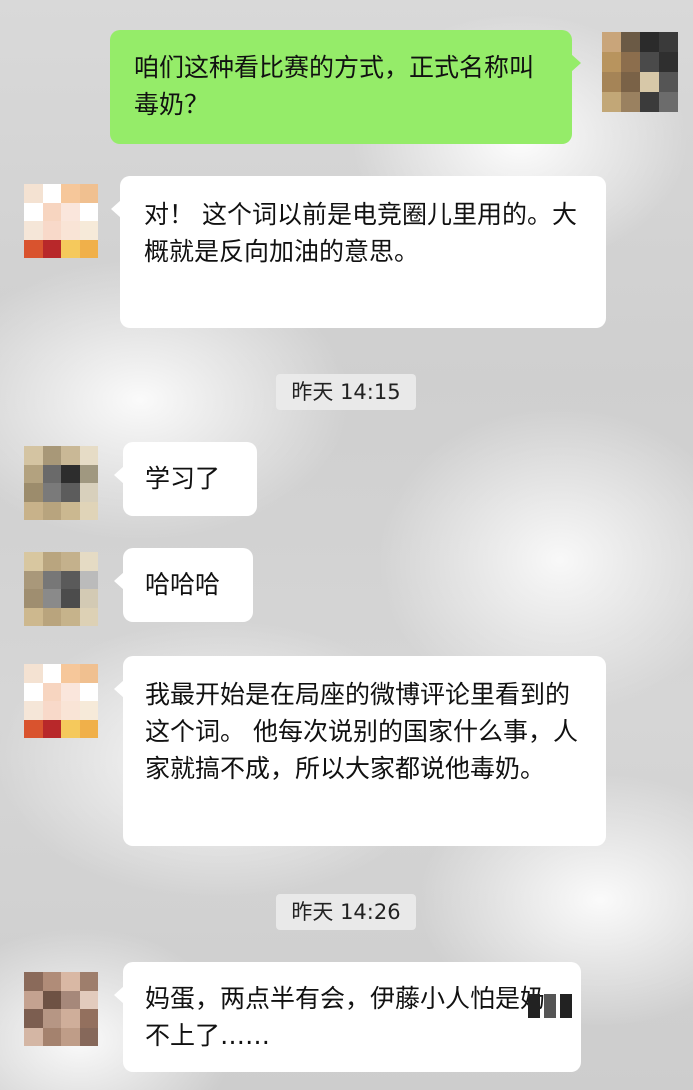 The width and height of the screenshot is (693, 1090). Describe the element at coordinates (346, 392) in the screenshot. I see `timestamp-divider: 昨天 14:15` at that location.